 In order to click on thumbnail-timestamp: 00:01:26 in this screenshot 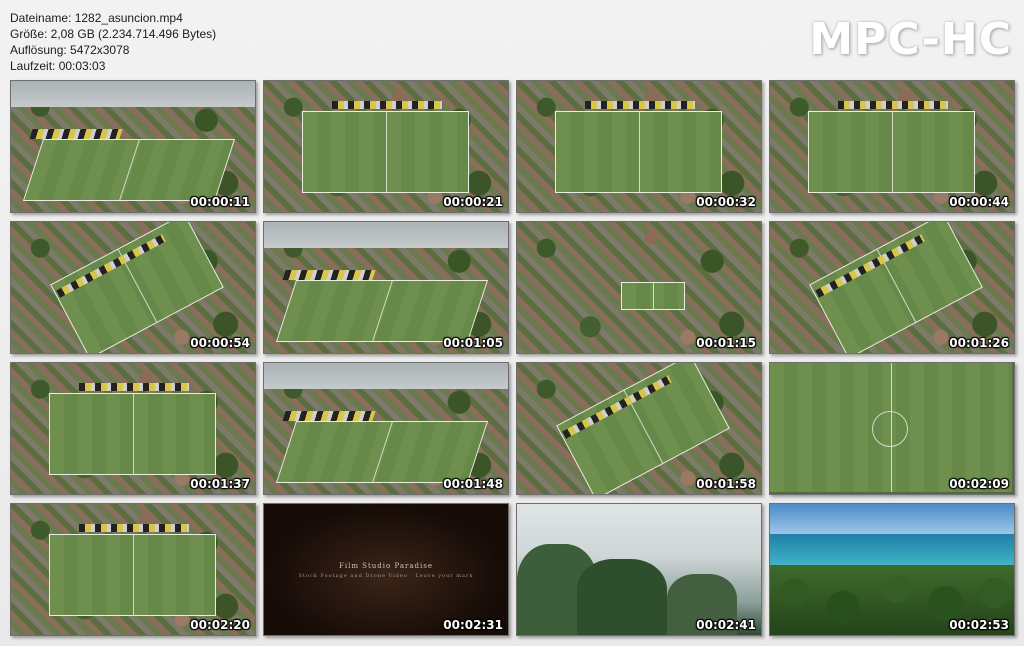, I will do `click(979, 343)`.